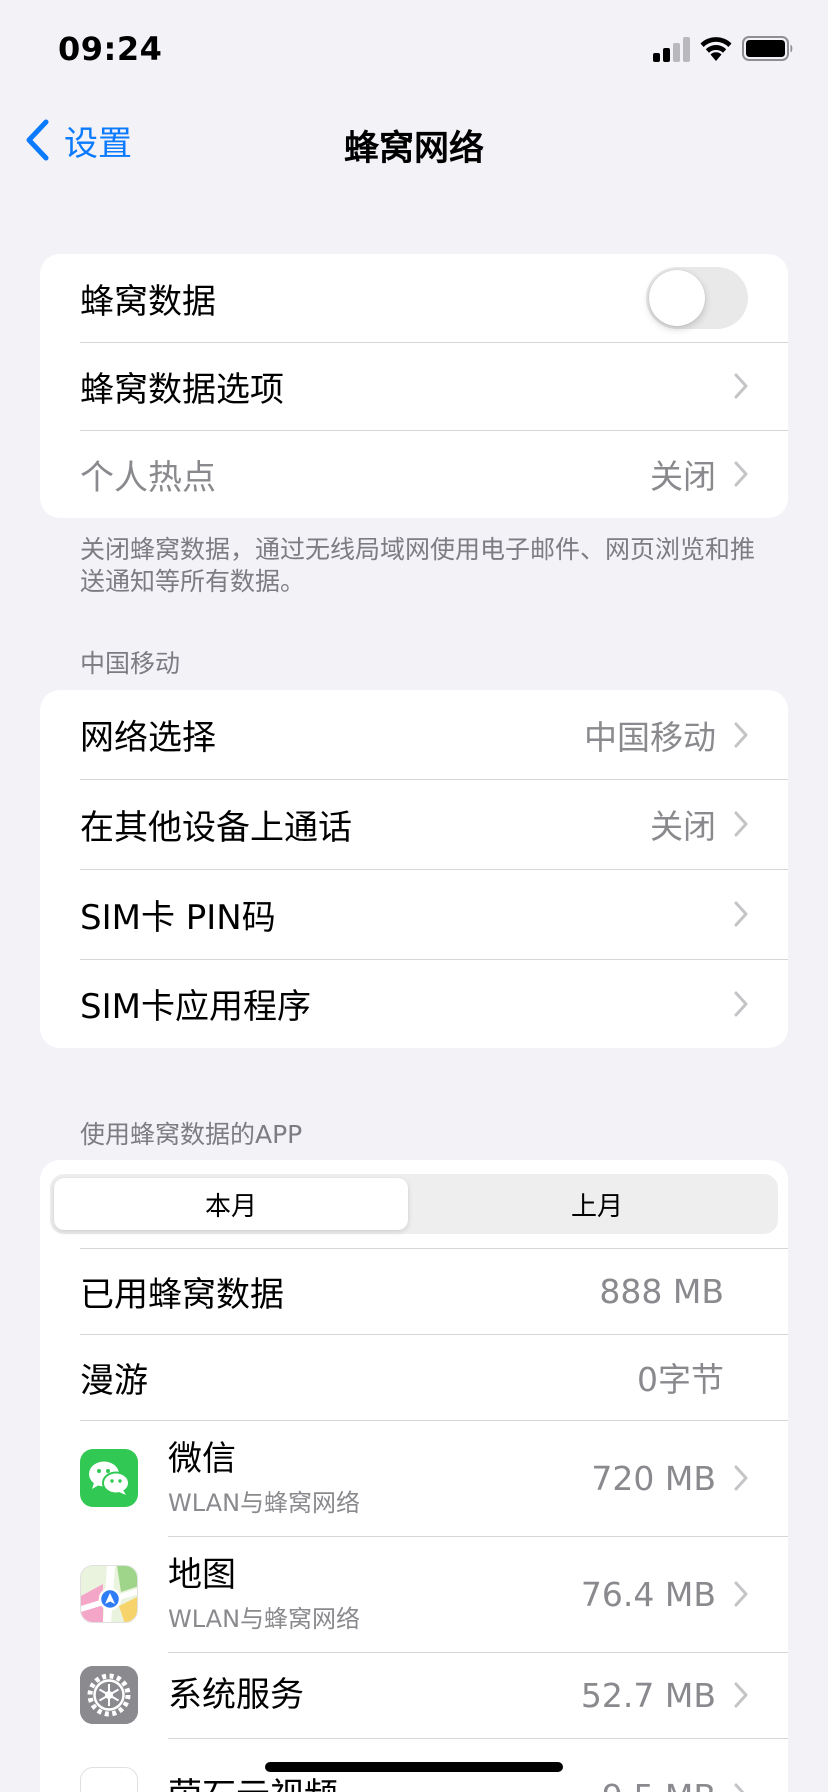 This screenshot has width=828, height=1792. What do you see at coordinates (414, 824) in the screenshot?
I see `calls-on-other-devices-row: 在其他设备上通话 关闭` at bounding box center [414, 824].